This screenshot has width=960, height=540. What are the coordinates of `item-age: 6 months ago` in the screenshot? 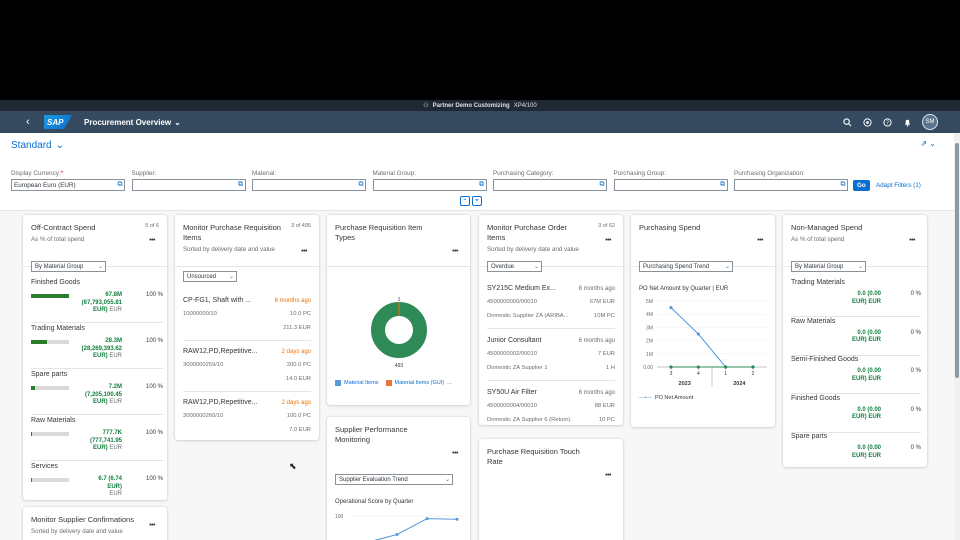 It's located at (596, 393).